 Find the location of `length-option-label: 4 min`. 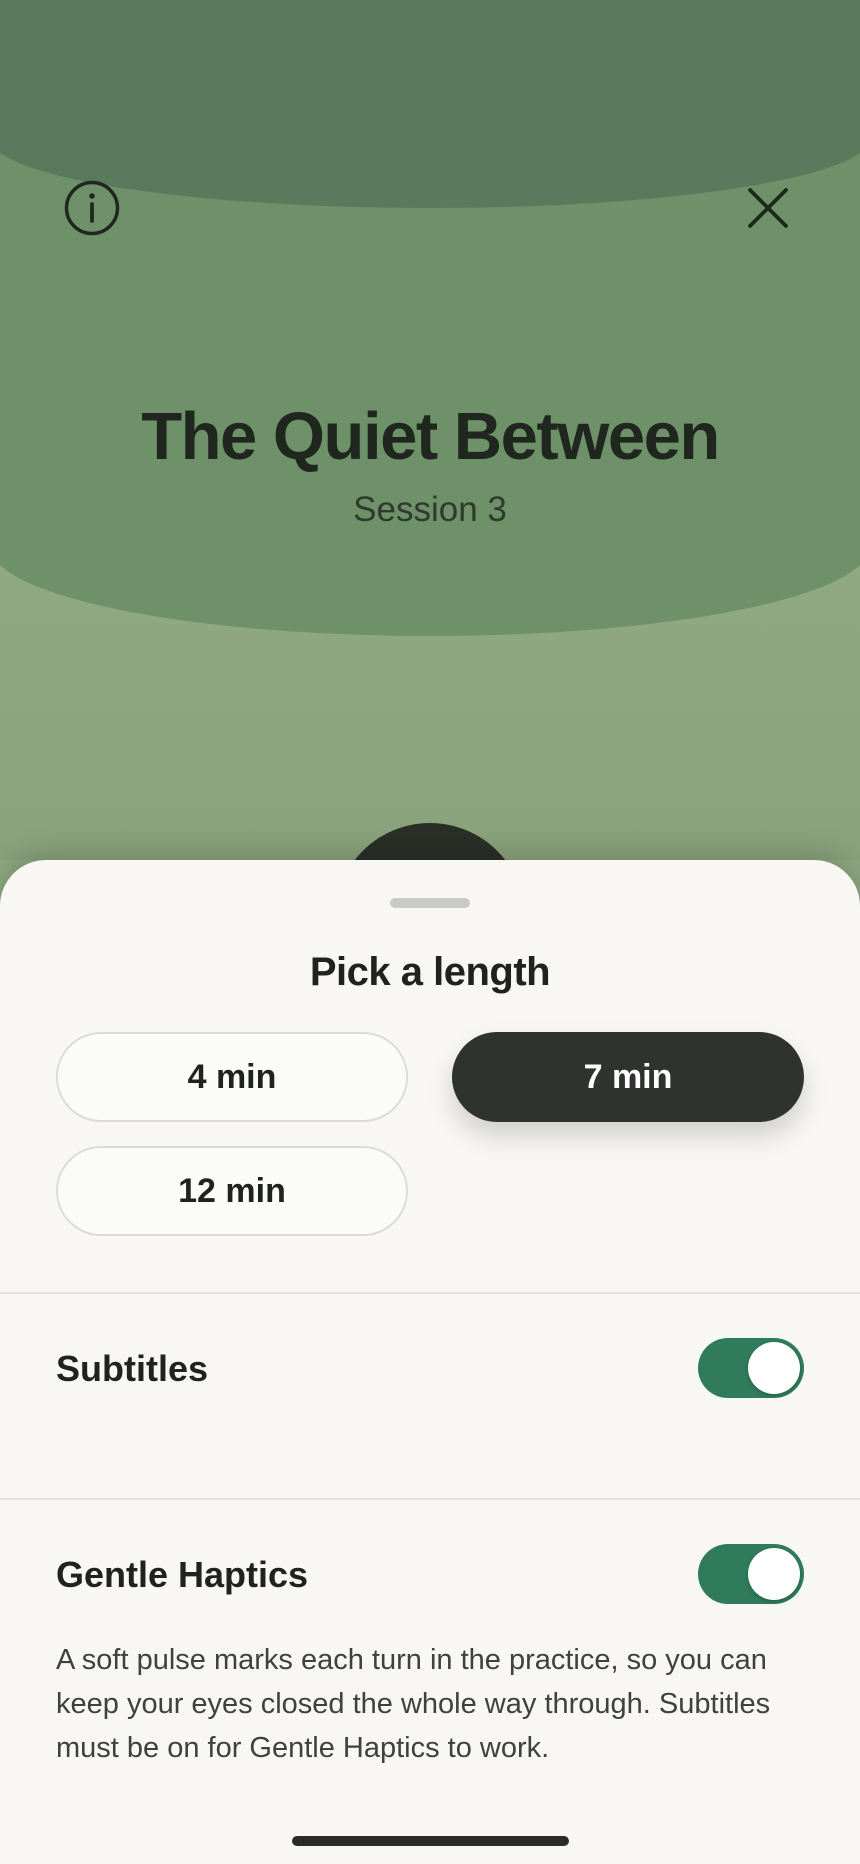

length-option-label: 4 min is located at coordinates (232, 1076).